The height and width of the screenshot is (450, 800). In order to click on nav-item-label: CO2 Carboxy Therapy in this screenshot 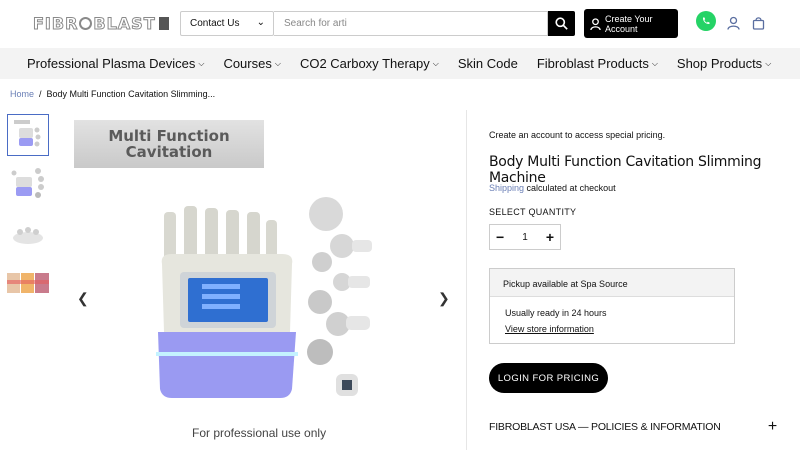, I will do `click(364, 63)`.